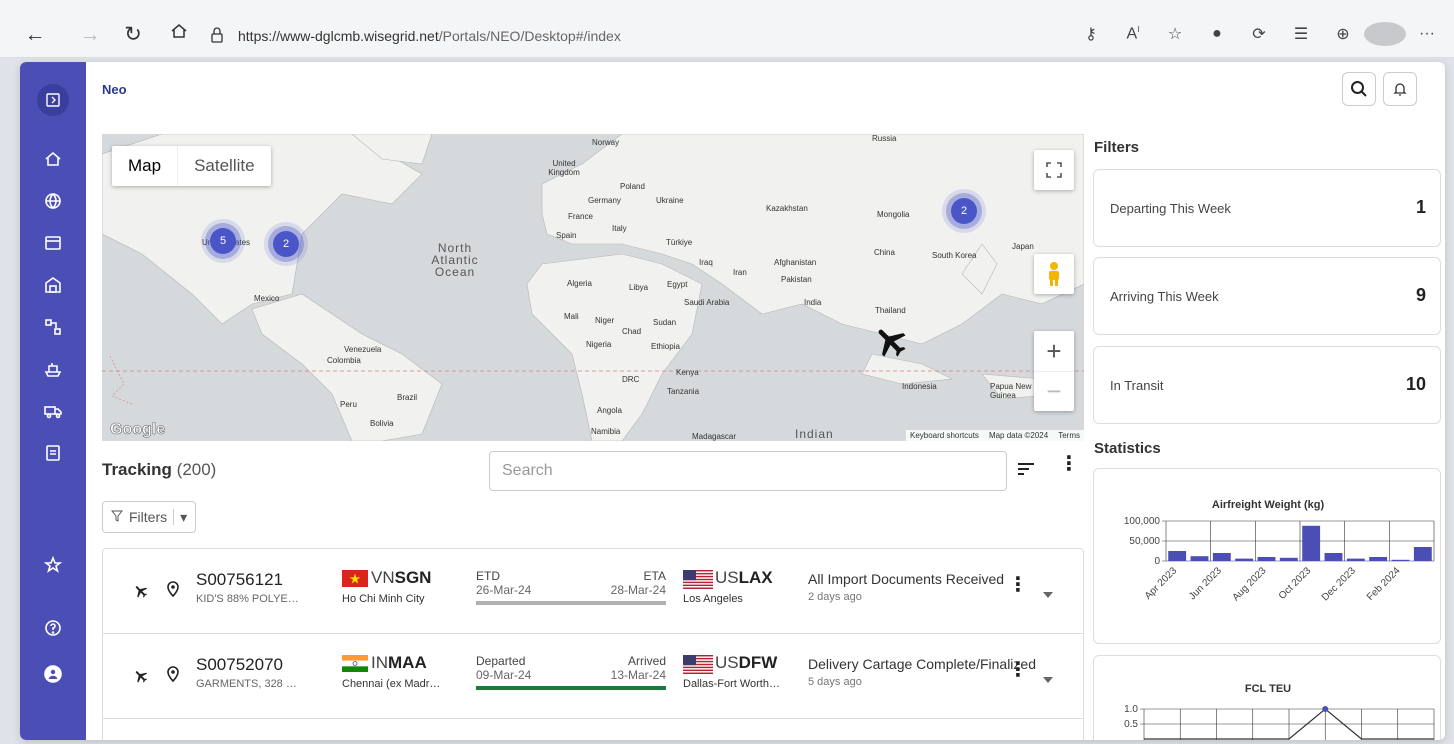 The width and height of the screenshot is (1454, 744). What do you see at coordinates (133, 35) in the screenshot?
I see `refresh-icon: ↻` at bounding box center [133, 35].